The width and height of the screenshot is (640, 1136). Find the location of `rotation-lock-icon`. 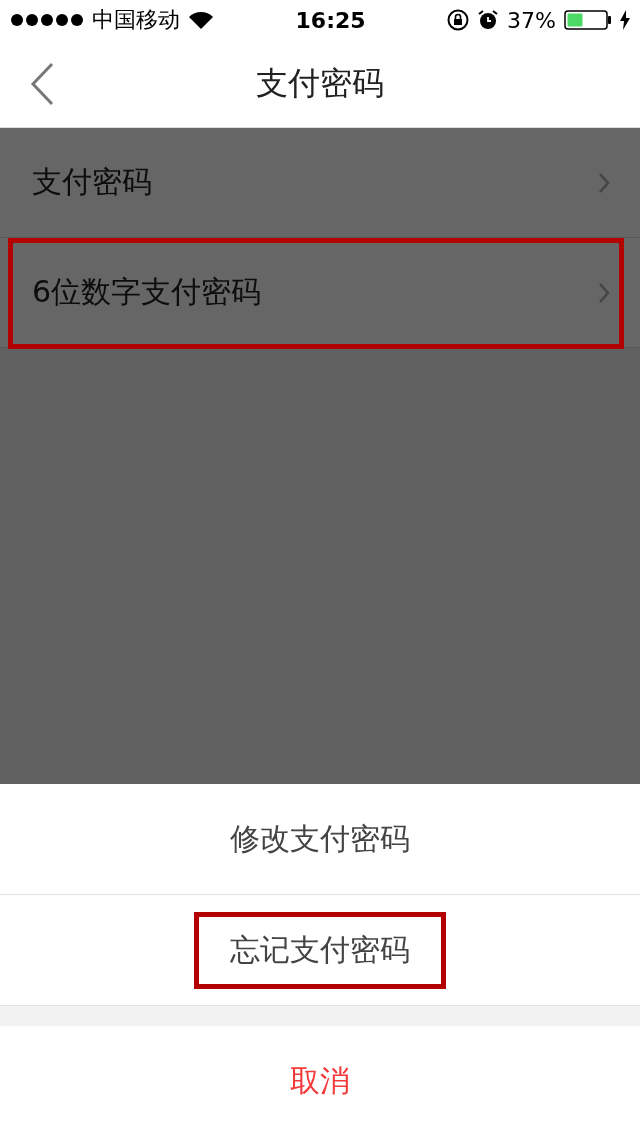

rotation-lock-icon is located at coordinates (458, 20).